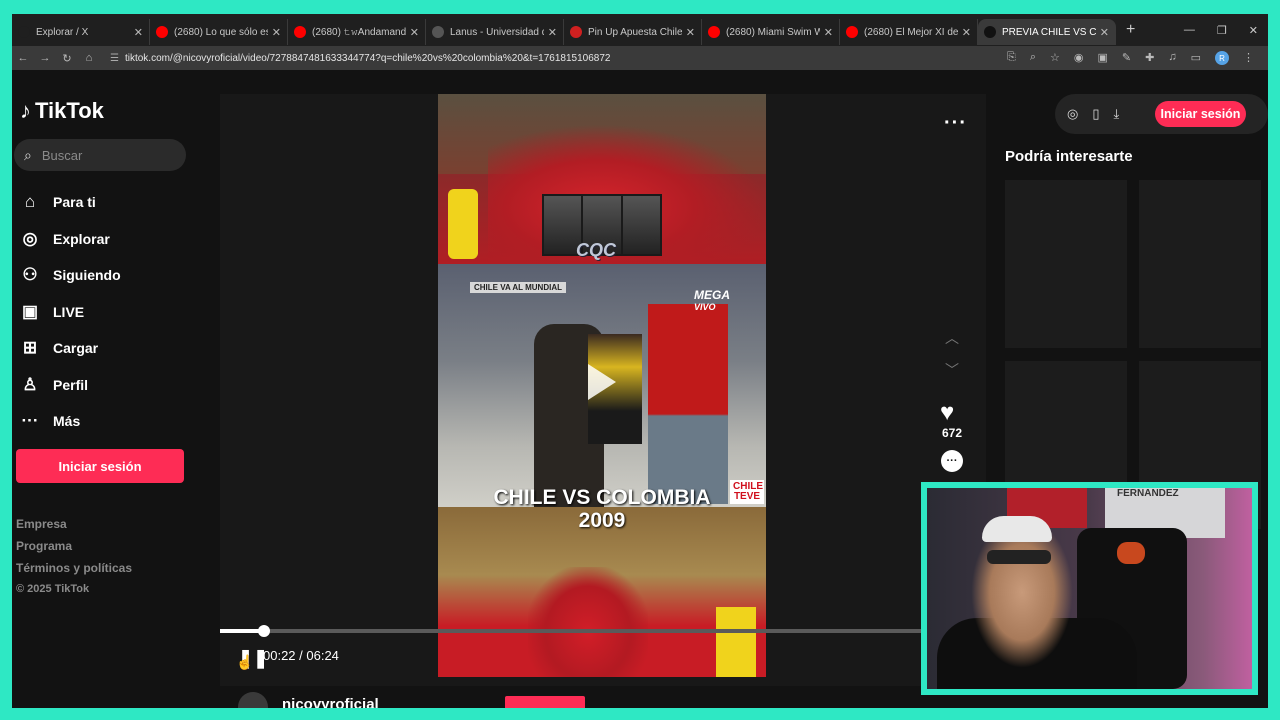 The height and width of the screenshot is (720, 1280). I want to click on tab-title: (2680) El Mejor XI de la H, so click(911, 32).